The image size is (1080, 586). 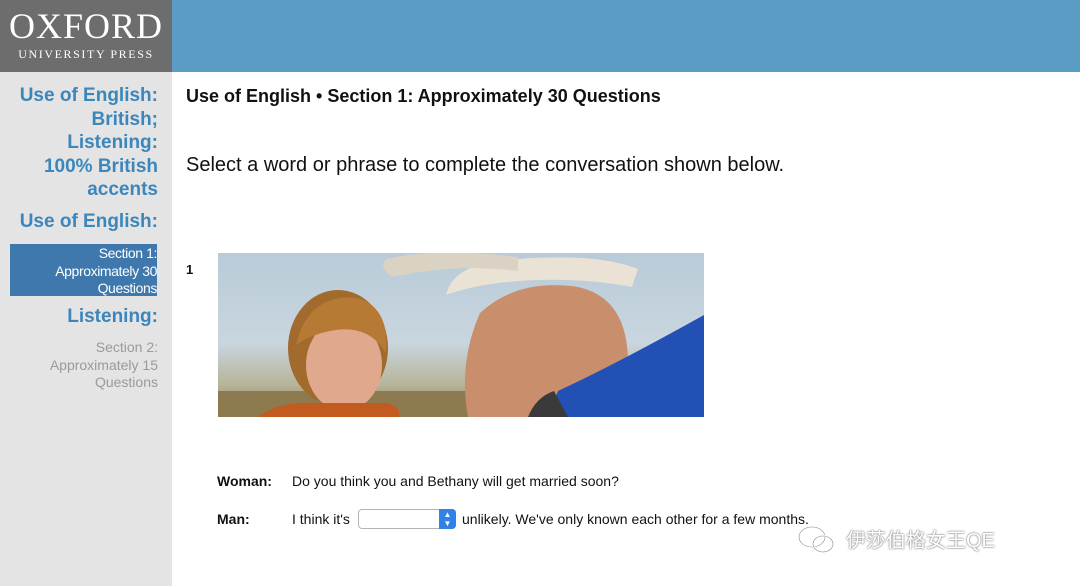 What do you see at coordinates (125, 119) in the screenshot?
I see `sidebar-heading-line: British;` at bounding box center [125, 119].